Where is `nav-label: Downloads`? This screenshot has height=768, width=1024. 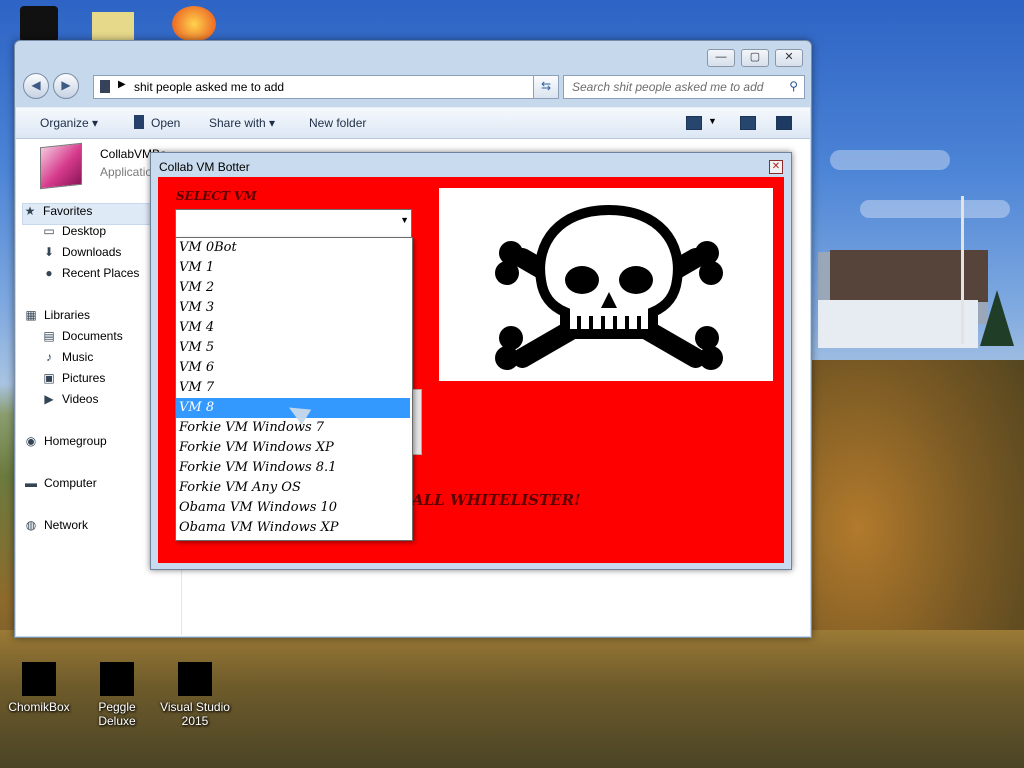 nav-label: Downloads is located at coordinates (92, 252).